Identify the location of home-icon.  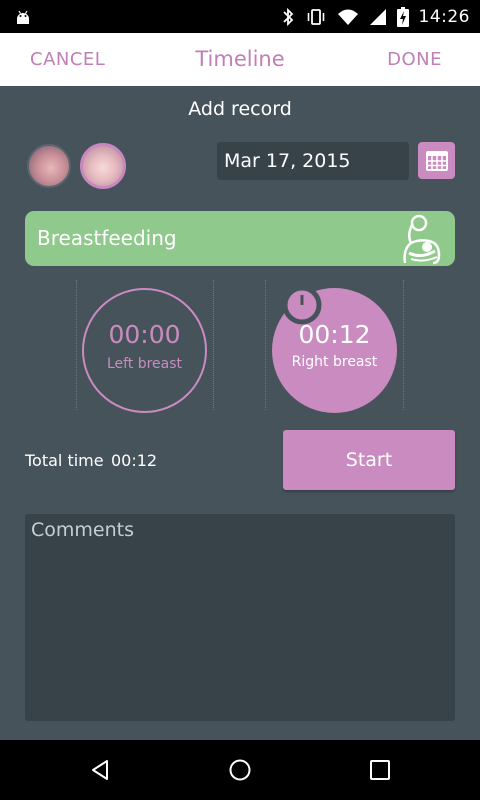
(240, 770).